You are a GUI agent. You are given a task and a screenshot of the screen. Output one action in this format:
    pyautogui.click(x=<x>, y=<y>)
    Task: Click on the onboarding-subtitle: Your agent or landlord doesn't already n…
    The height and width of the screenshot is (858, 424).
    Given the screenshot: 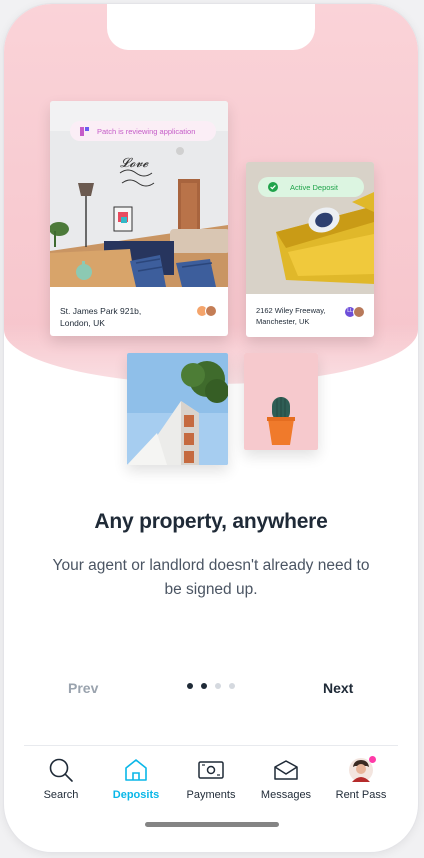 What is the action you would take?
    pyautogui.click(x=211, y=577)
    